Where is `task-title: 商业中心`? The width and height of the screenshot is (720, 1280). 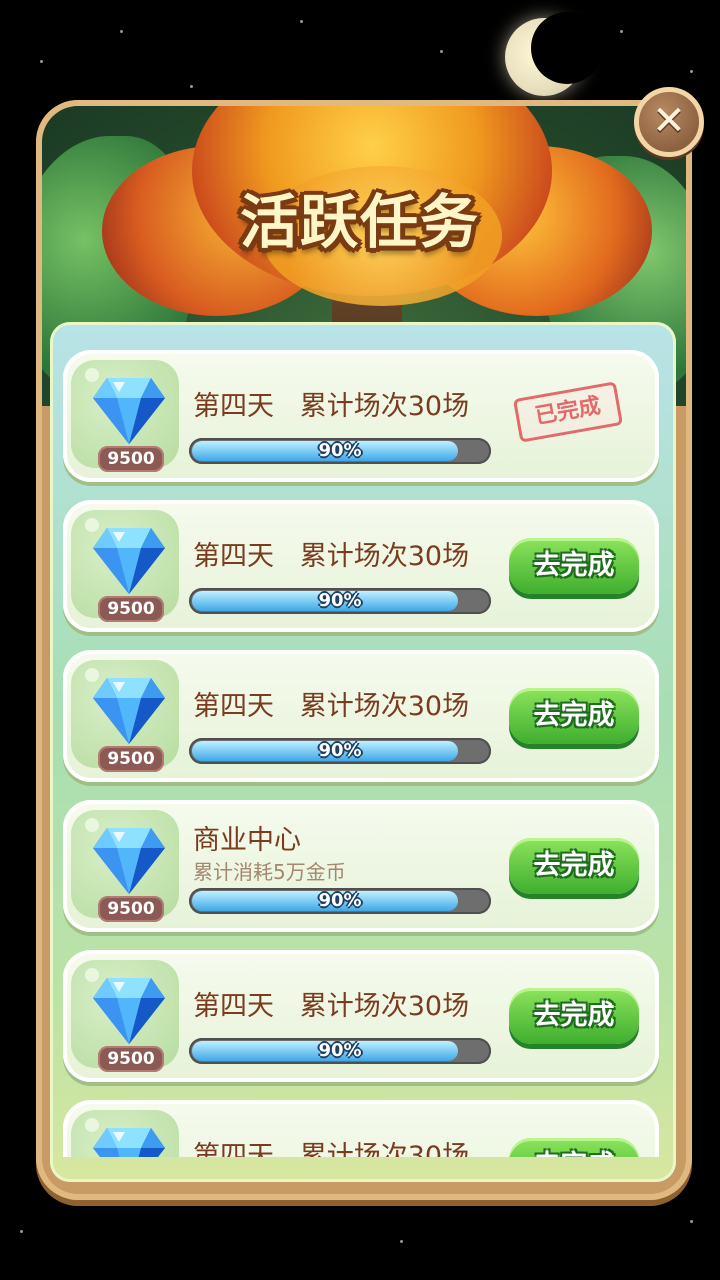
task-title: 商业中心 is located at coordinates (247, 840).